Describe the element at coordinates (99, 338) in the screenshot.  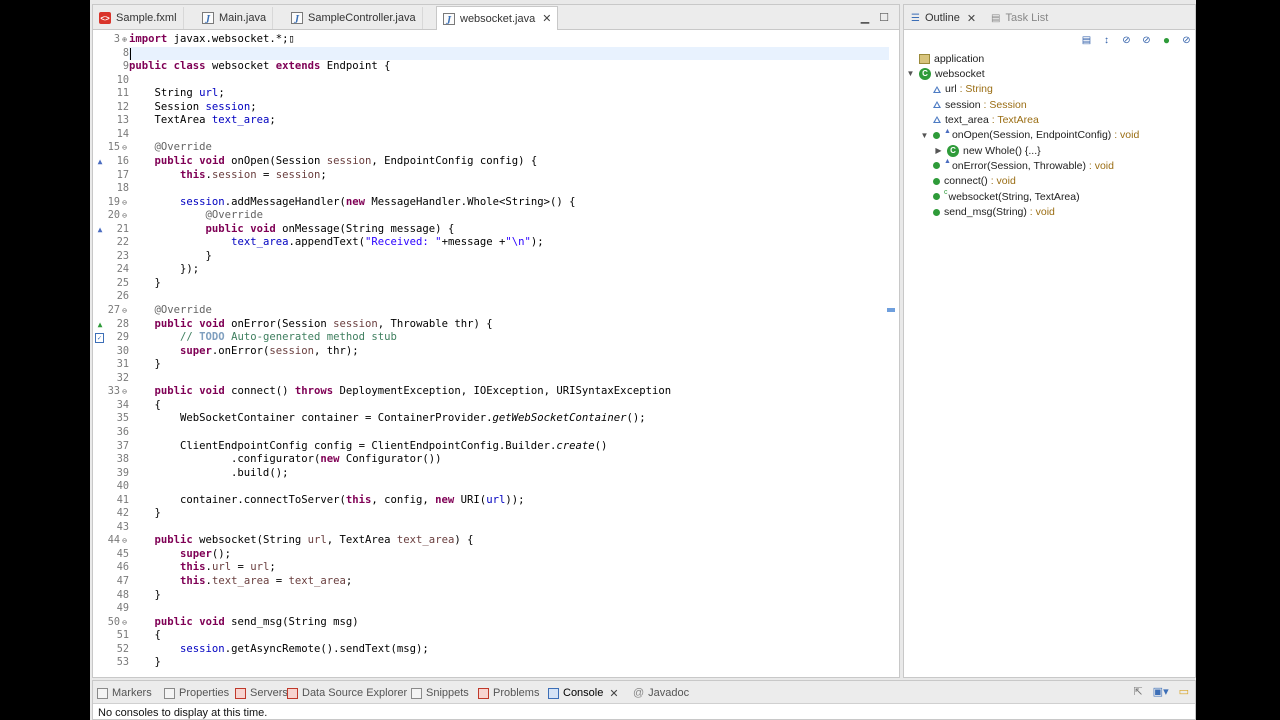
I see `task-marker-icon: ✓` at that location.